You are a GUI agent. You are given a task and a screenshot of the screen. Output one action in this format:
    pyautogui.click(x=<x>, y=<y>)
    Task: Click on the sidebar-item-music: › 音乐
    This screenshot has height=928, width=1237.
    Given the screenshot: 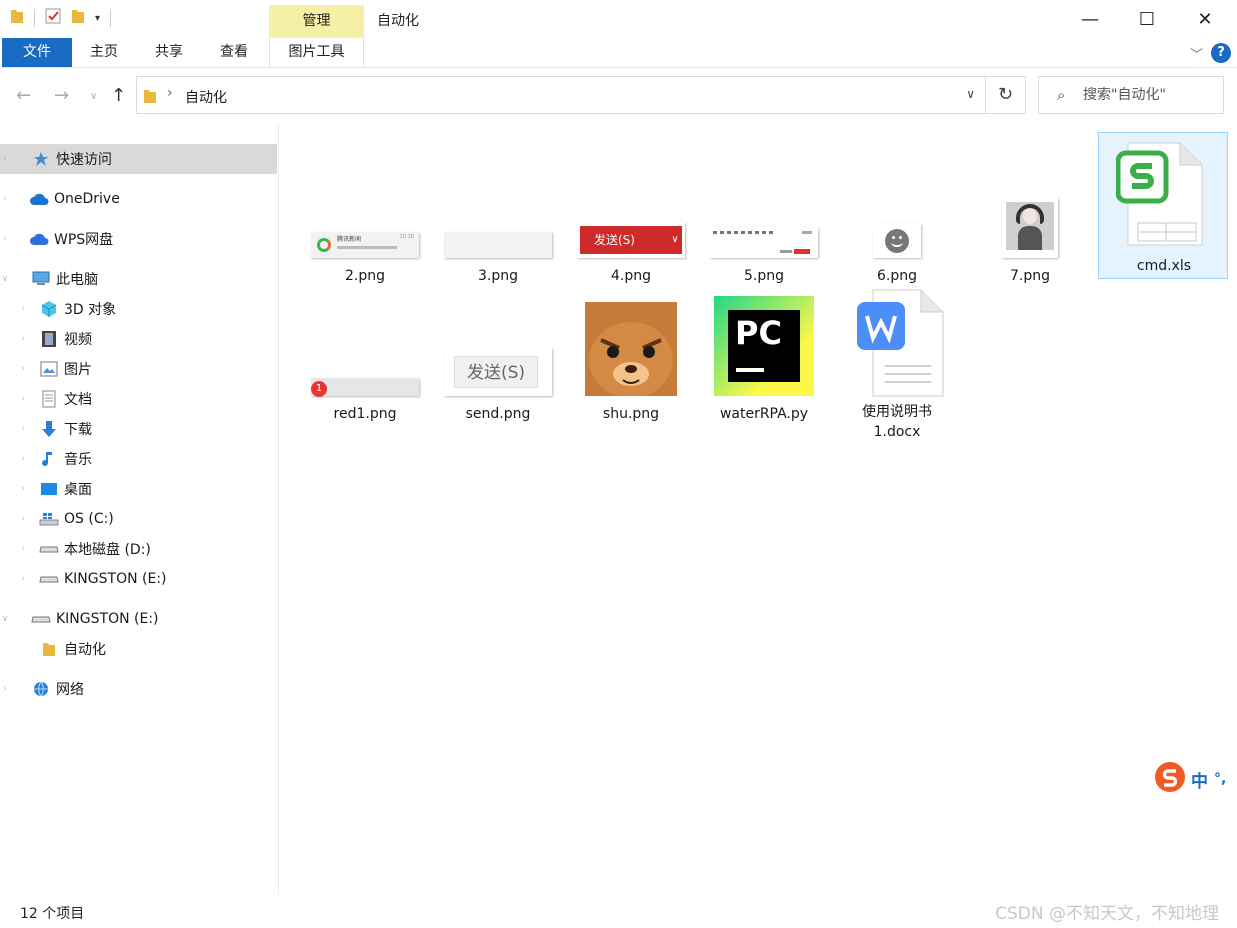 What is the action you would take?
    pyautogui.click(x=138, y=459)
    